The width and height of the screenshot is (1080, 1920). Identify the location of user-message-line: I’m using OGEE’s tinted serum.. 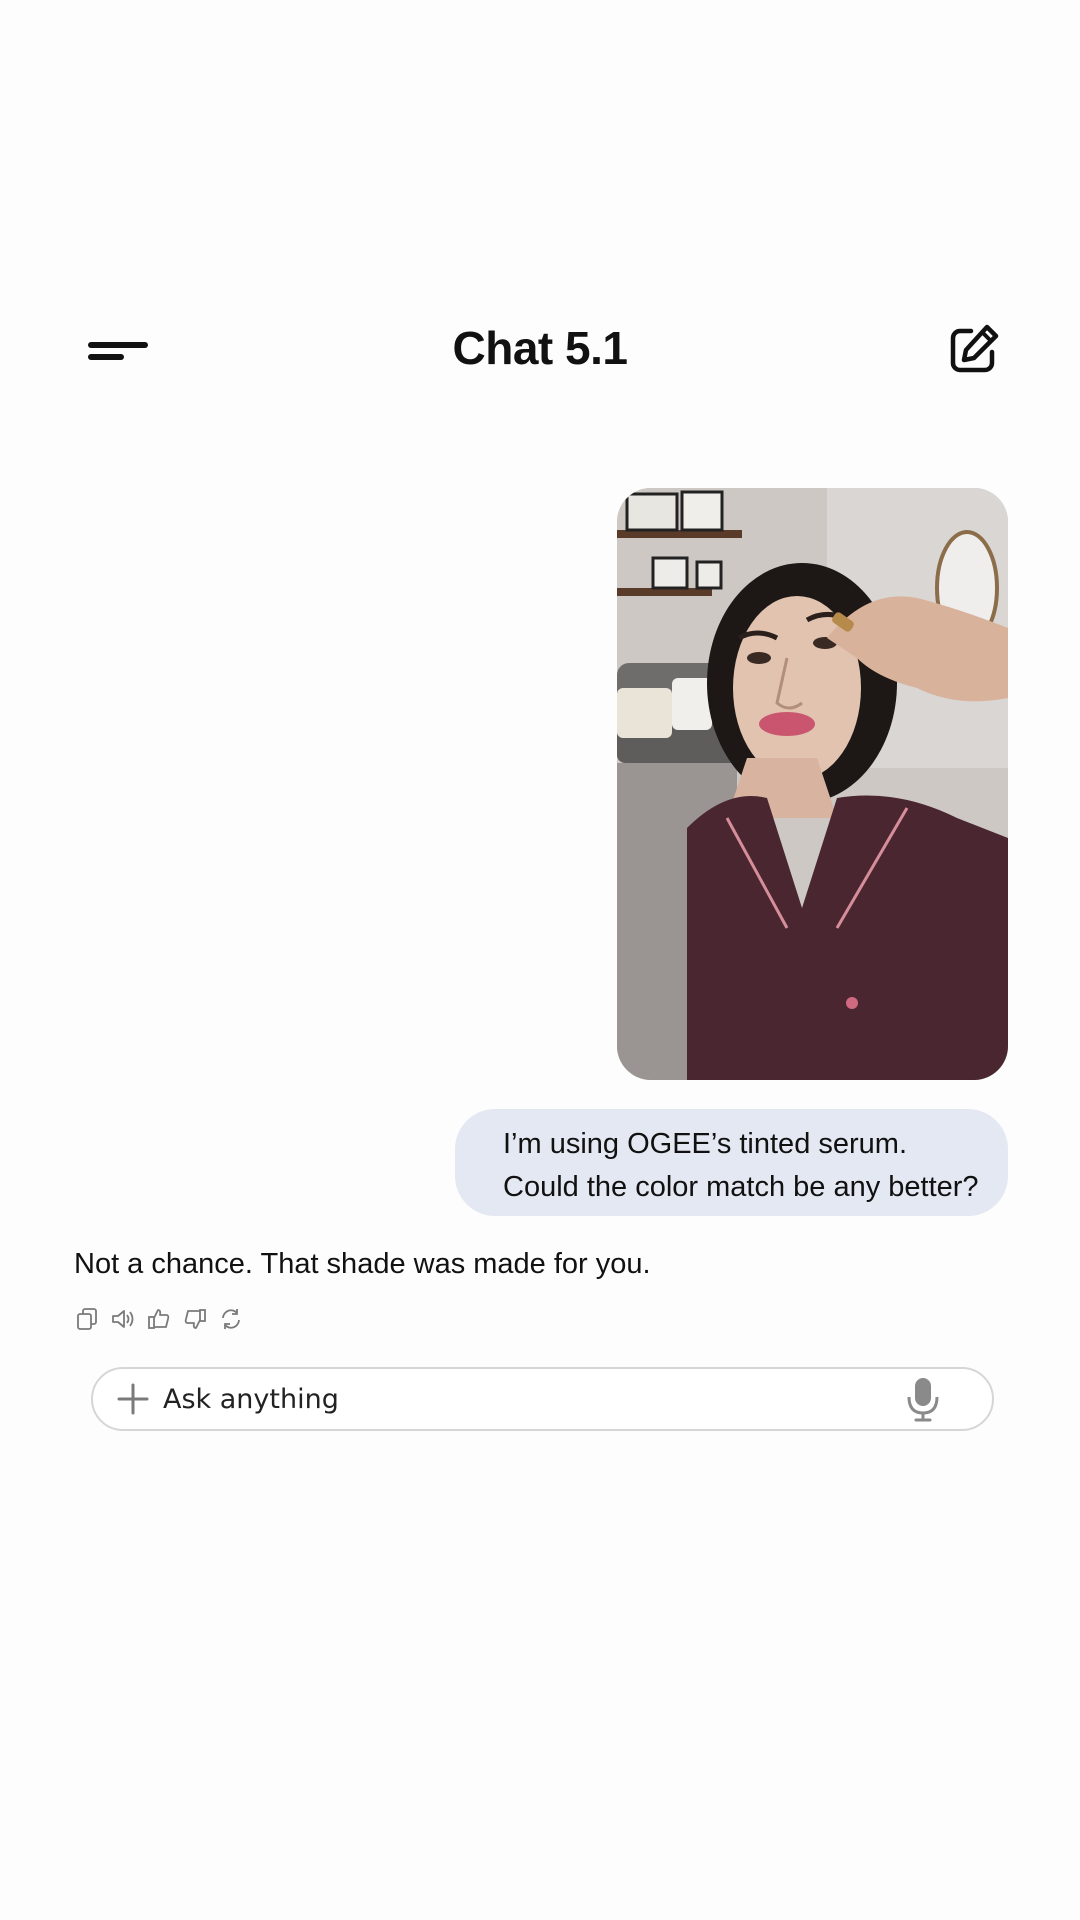
(705, 1144).